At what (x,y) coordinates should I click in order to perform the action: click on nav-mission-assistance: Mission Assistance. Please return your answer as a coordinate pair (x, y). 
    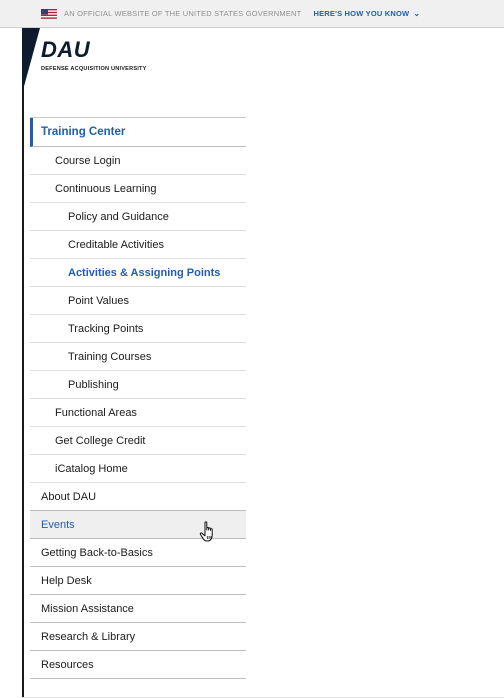
    Looking at the image, I should click on (138, 609).